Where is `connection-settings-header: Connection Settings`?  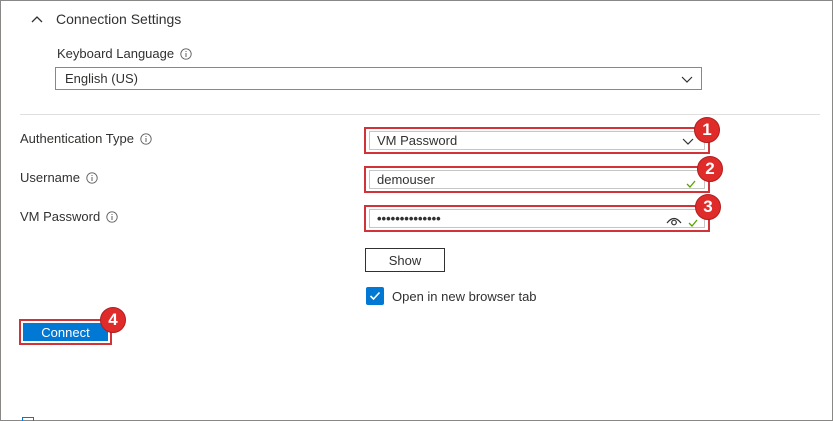
connection-settings-header: Connection Settings is located at coordinates (105, 19).